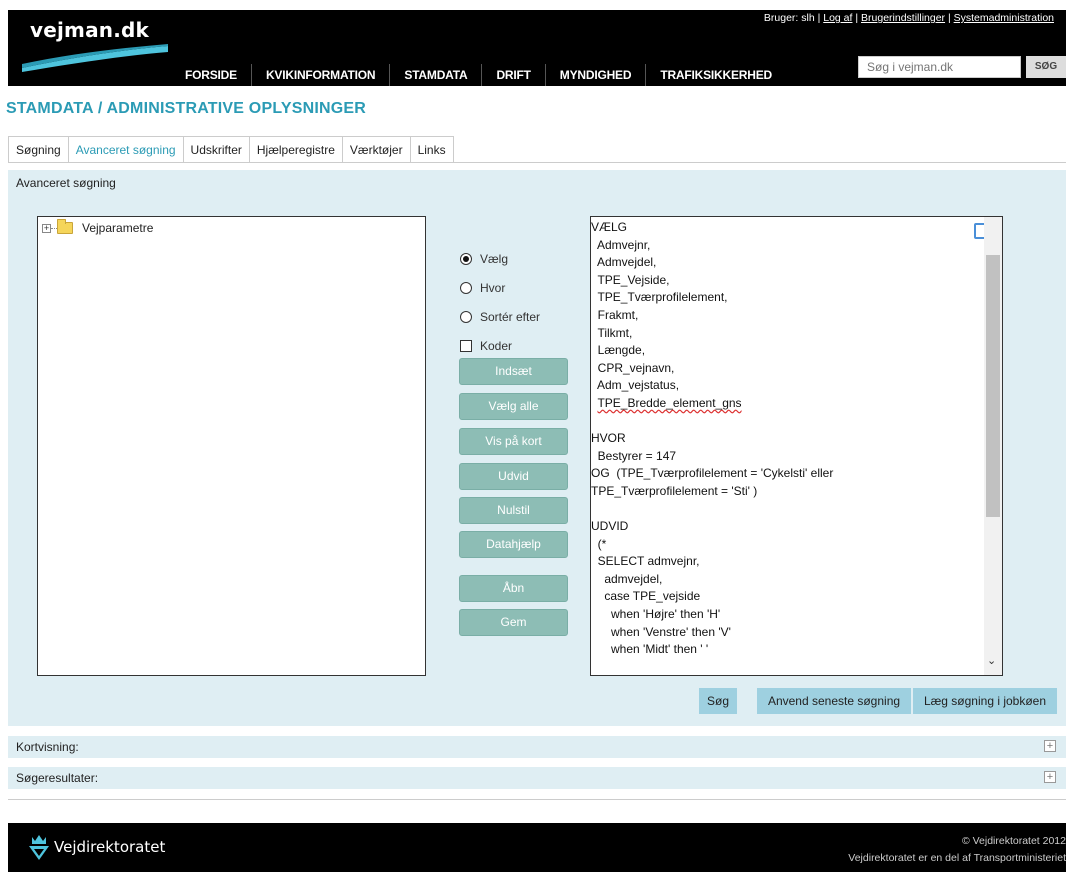 This screenshot has width=1066, height=872. Describe the element at coordinates (993, 386) in the screenshot. I see `scroll-thumb` at that location.